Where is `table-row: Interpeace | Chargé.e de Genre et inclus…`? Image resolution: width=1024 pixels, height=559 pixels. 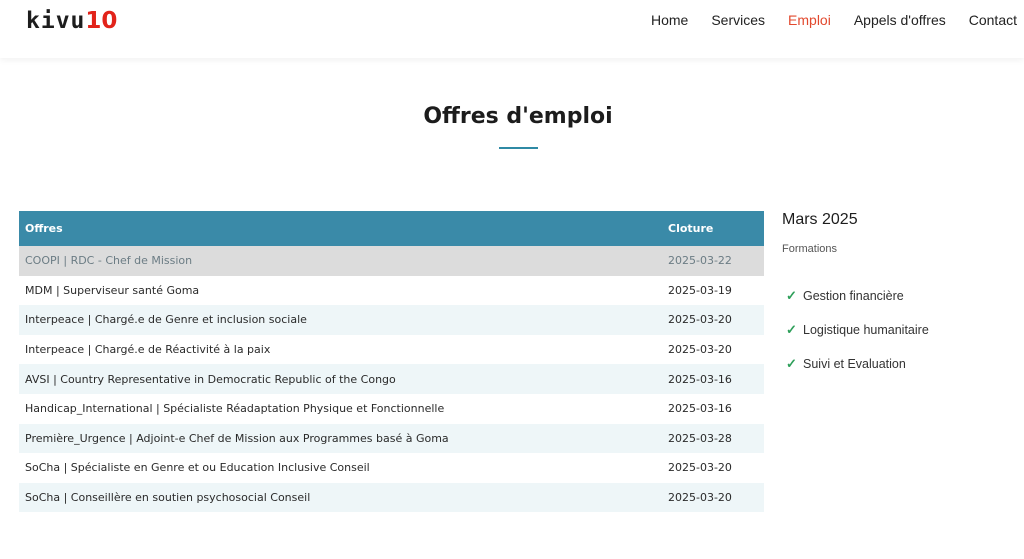
table-row: Interpeace | Chargé.e de Genre et inclus… is located at coordinates (391, 320).